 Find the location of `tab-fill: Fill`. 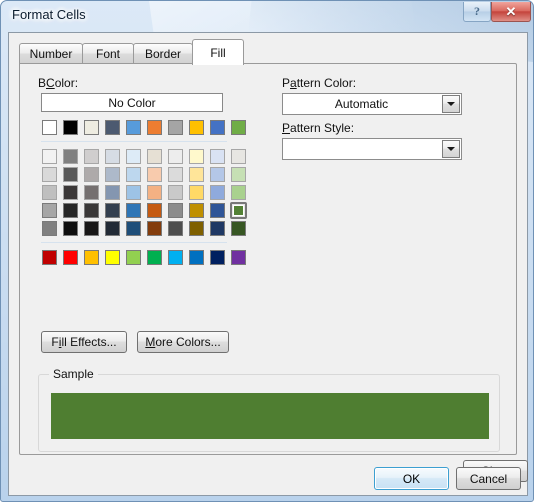

tab-fill: Fill is located at coordinates (218, 52).